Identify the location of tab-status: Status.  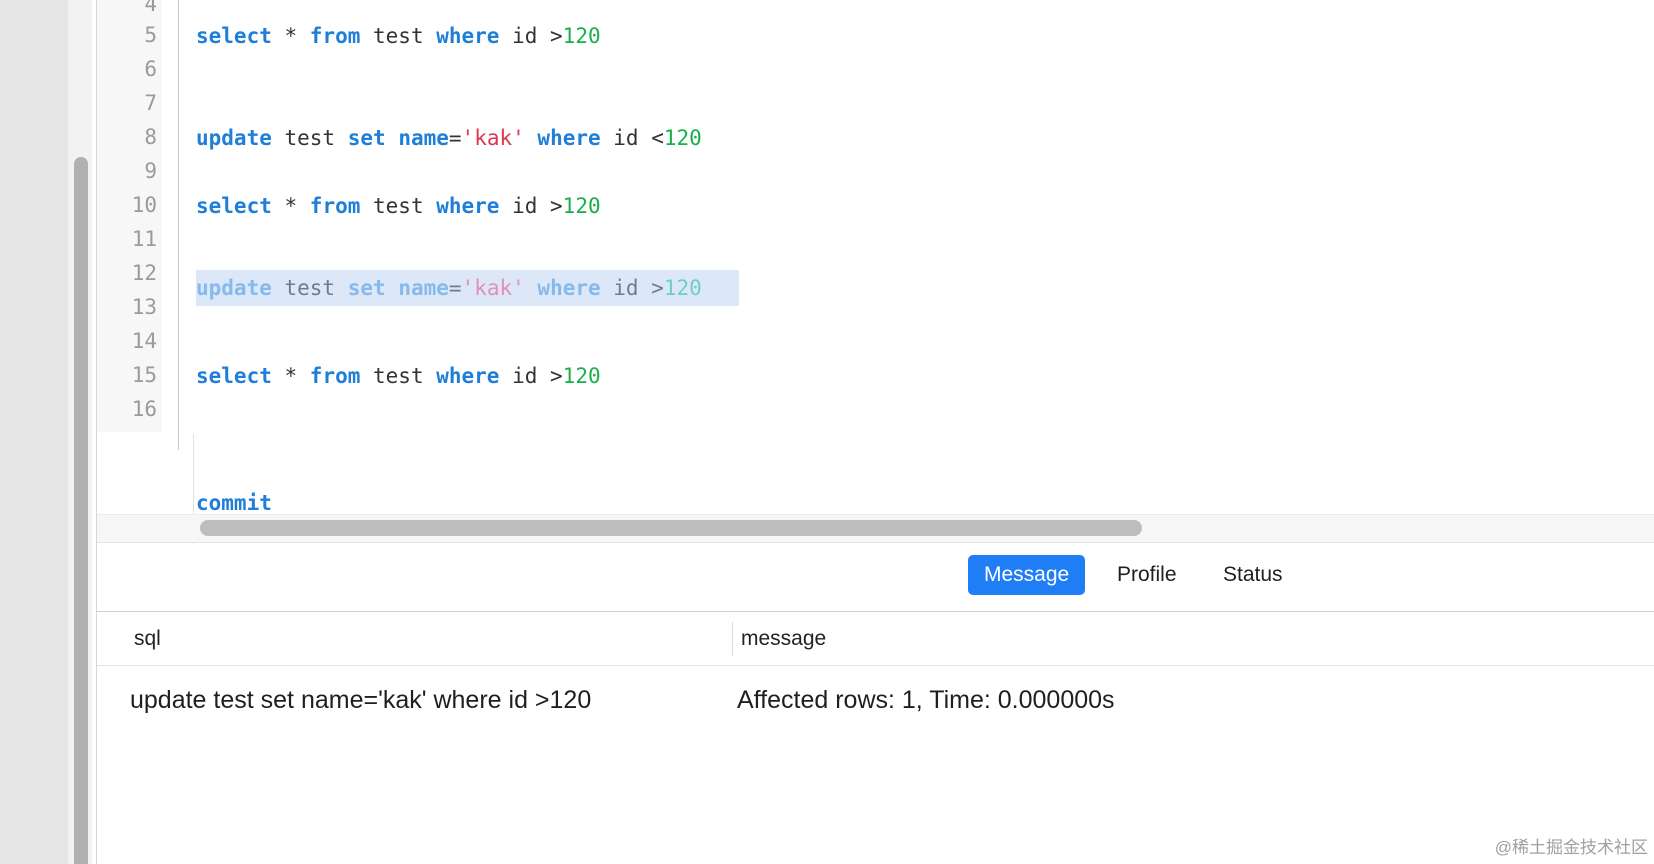
(1253, 575).